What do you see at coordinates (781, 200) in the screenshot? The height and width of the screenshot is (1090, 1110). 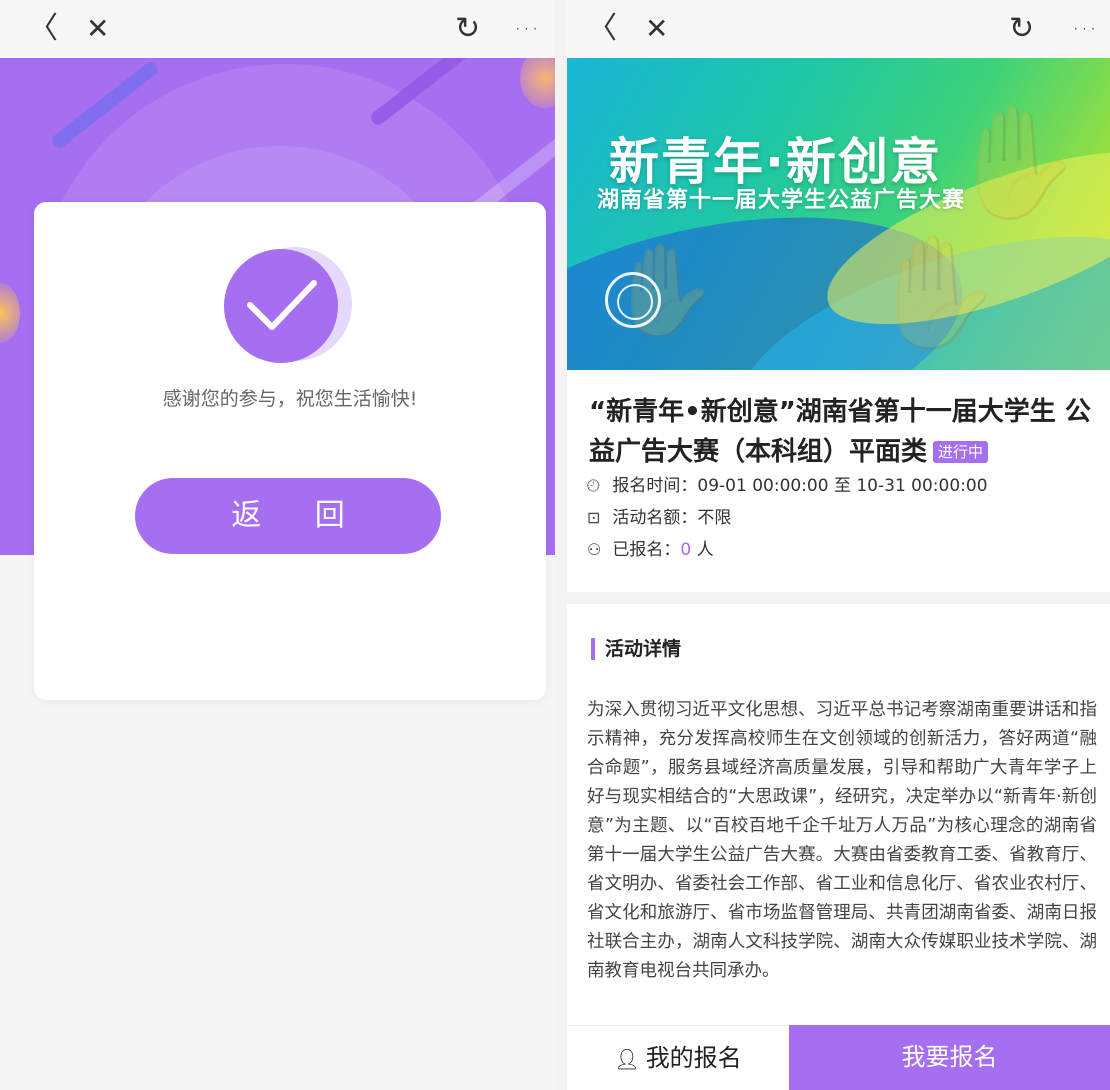 I see `banner-subtitle: 湖南省第十一届大学生公益广告大赛` at bounding box center [781, 200].